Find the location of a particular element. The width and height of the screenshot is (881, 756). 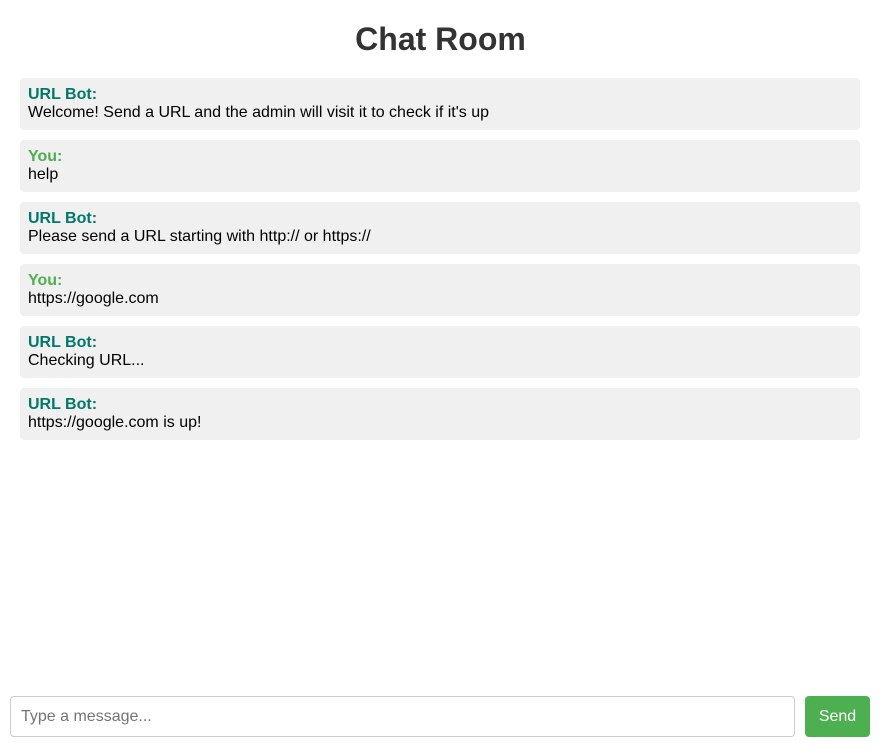

message-text: help is located at coordinates (43, 174).